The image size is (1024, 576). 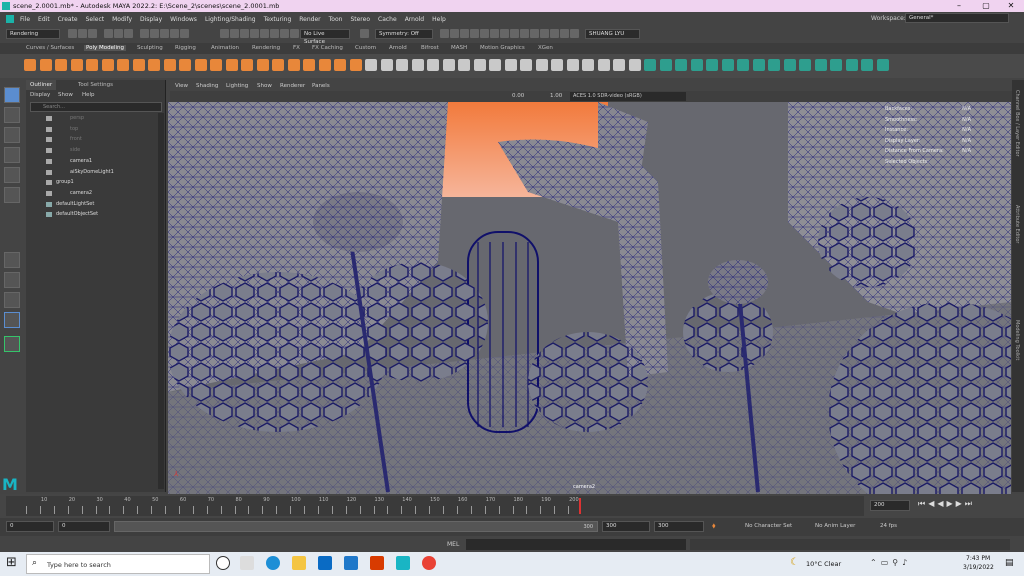 What do you see at coordinates (628, 96) in the screenshot?
I see `colorspace-dropdown: ACES 1.0 SDR-video (sRGB)` at bounding box center [628, 96].